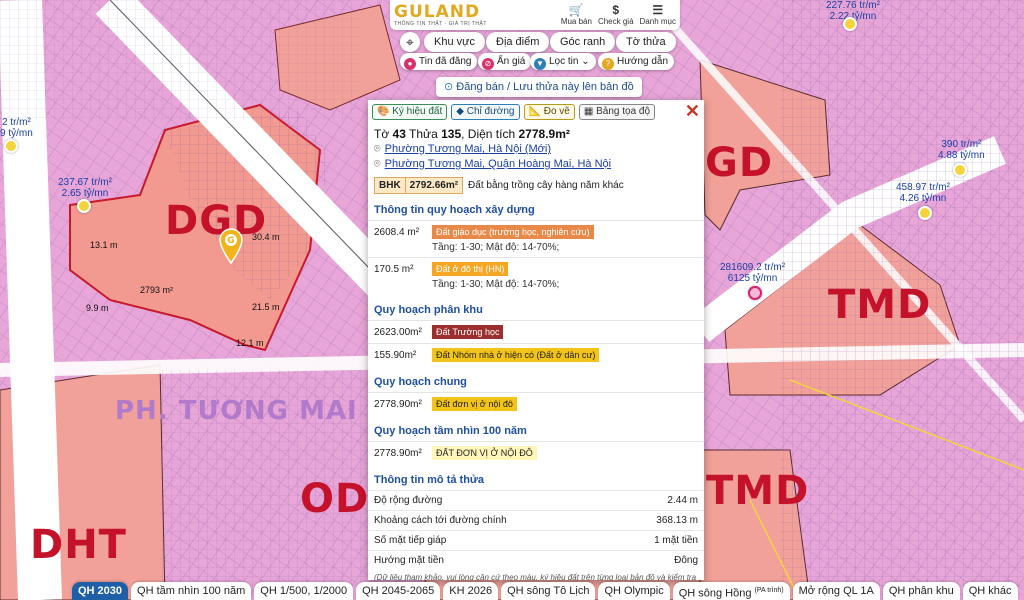  I want to click on table-icon: ▦, so click(588, 111).